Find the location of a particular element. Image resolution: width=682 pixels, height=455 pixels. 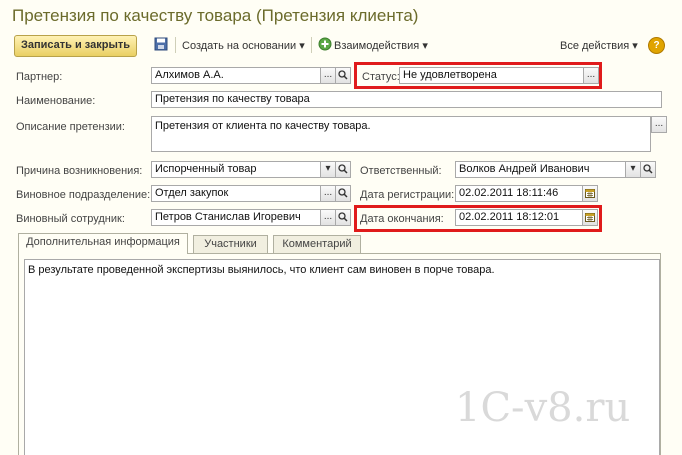

cause-dropdown-button: ▾ is located at coordinates (328, 169).